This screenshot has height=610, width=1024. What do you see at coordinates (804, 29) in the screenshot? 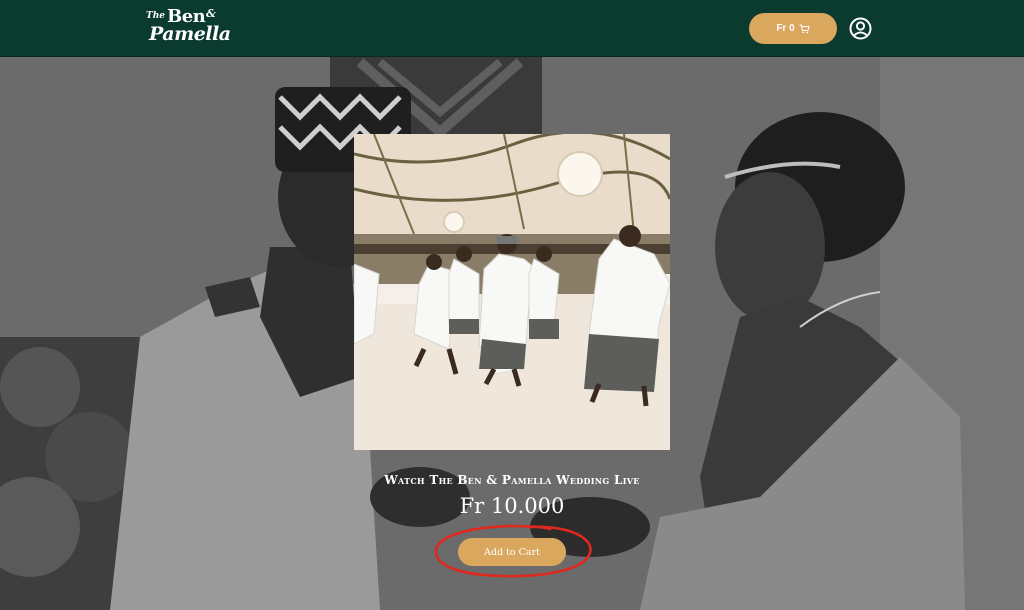
I see `cart-icon` at bounding box center [804, 29].